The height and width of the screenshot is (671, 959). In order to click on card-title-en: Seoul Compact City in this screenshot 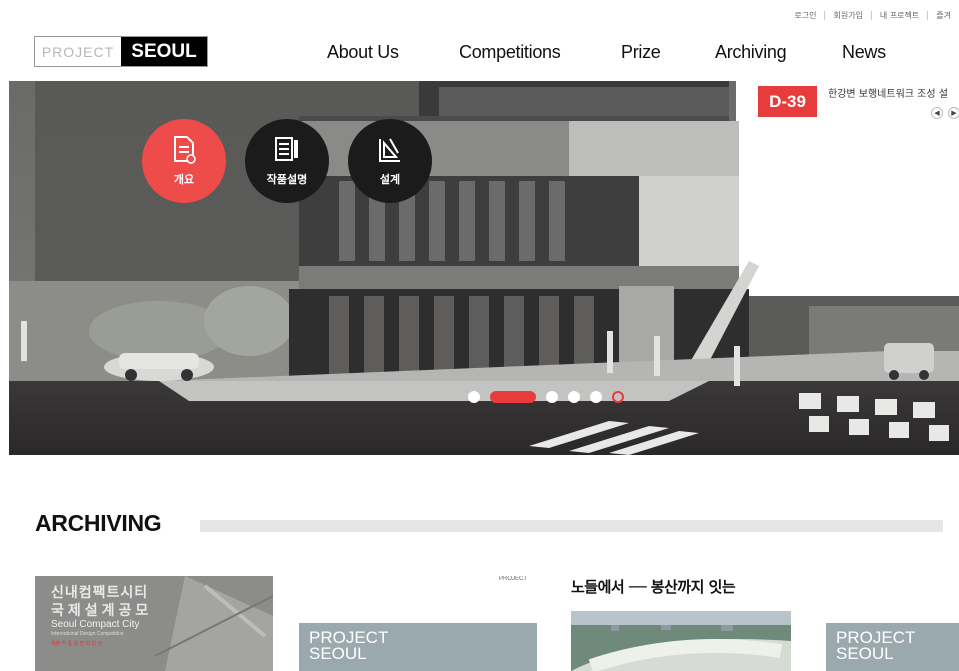, I will do `click(95, 624)`.